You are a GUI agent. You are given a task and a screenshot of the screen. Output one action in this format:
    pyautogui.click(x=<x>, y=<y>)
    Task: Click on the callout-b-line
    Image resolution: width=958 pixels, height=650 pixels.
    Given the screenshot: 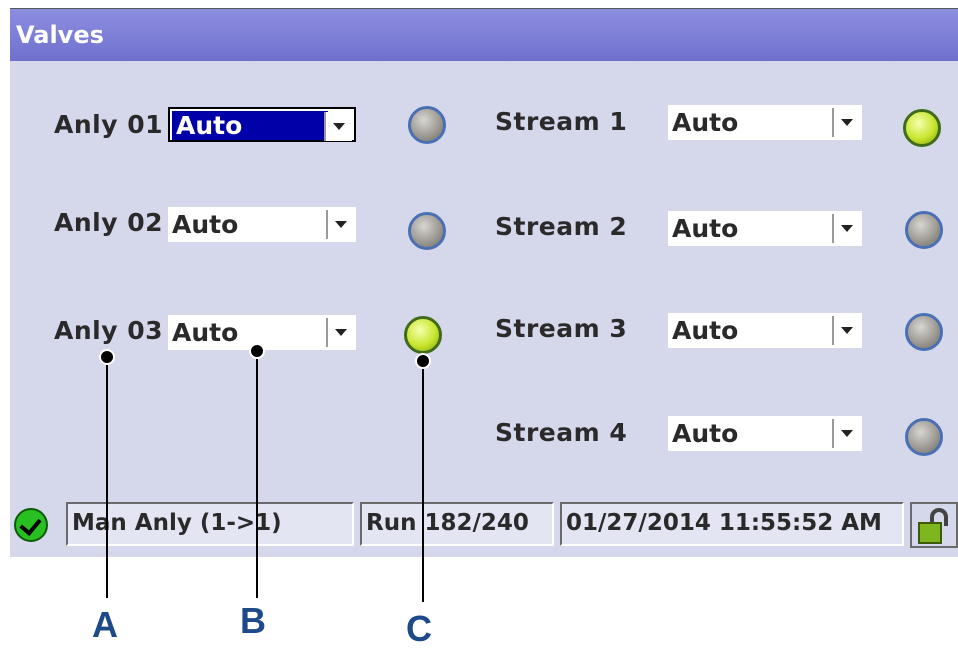 What is the action you would take?
    pyautogui.click(x=257, y=475)
    